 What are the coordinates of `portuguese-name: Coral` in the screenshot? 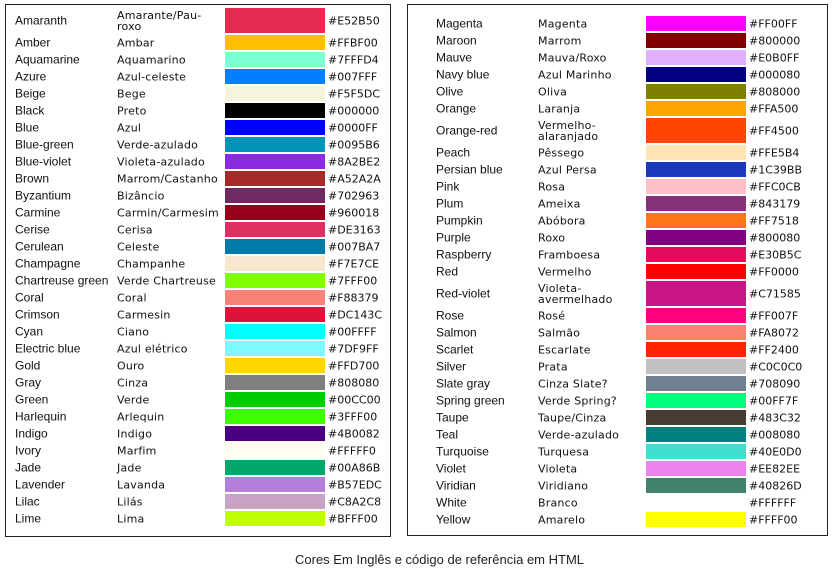 It's located at (132, 297).